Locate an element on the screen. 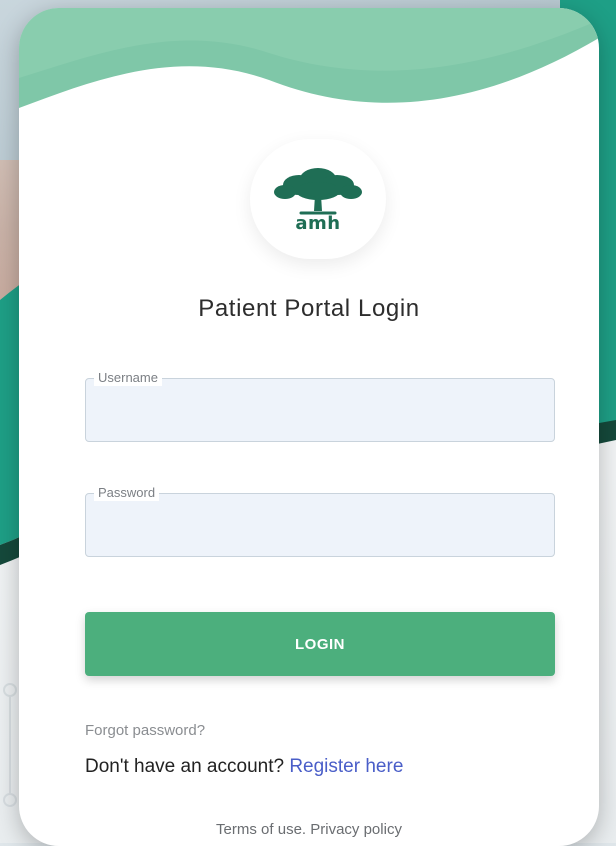 This screenshot has height=846, width=616. terms-of-use-link: Terms of use. is located at coordinates (261, 829).